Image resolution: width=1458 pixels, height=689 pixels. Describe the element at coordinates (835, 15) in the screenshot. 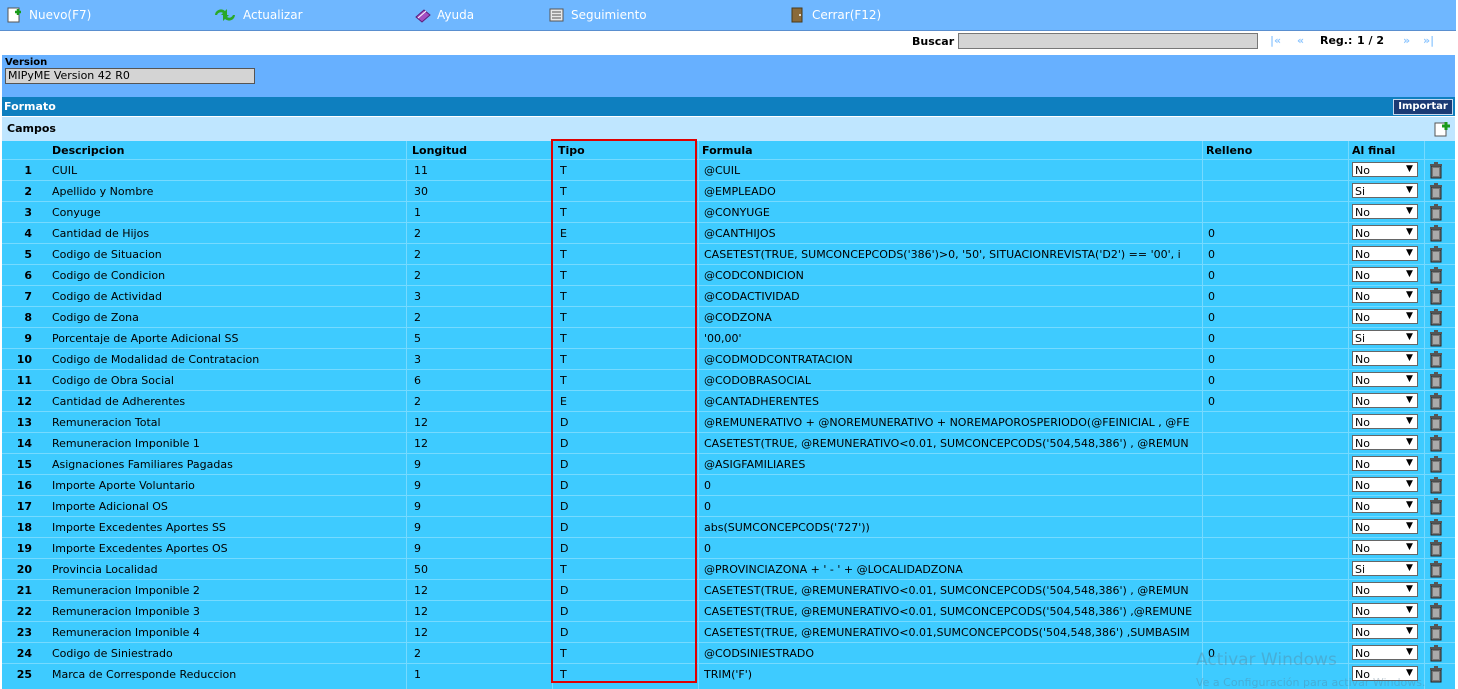

I see `cerrar-button: Cerrar(F12)` at that location.